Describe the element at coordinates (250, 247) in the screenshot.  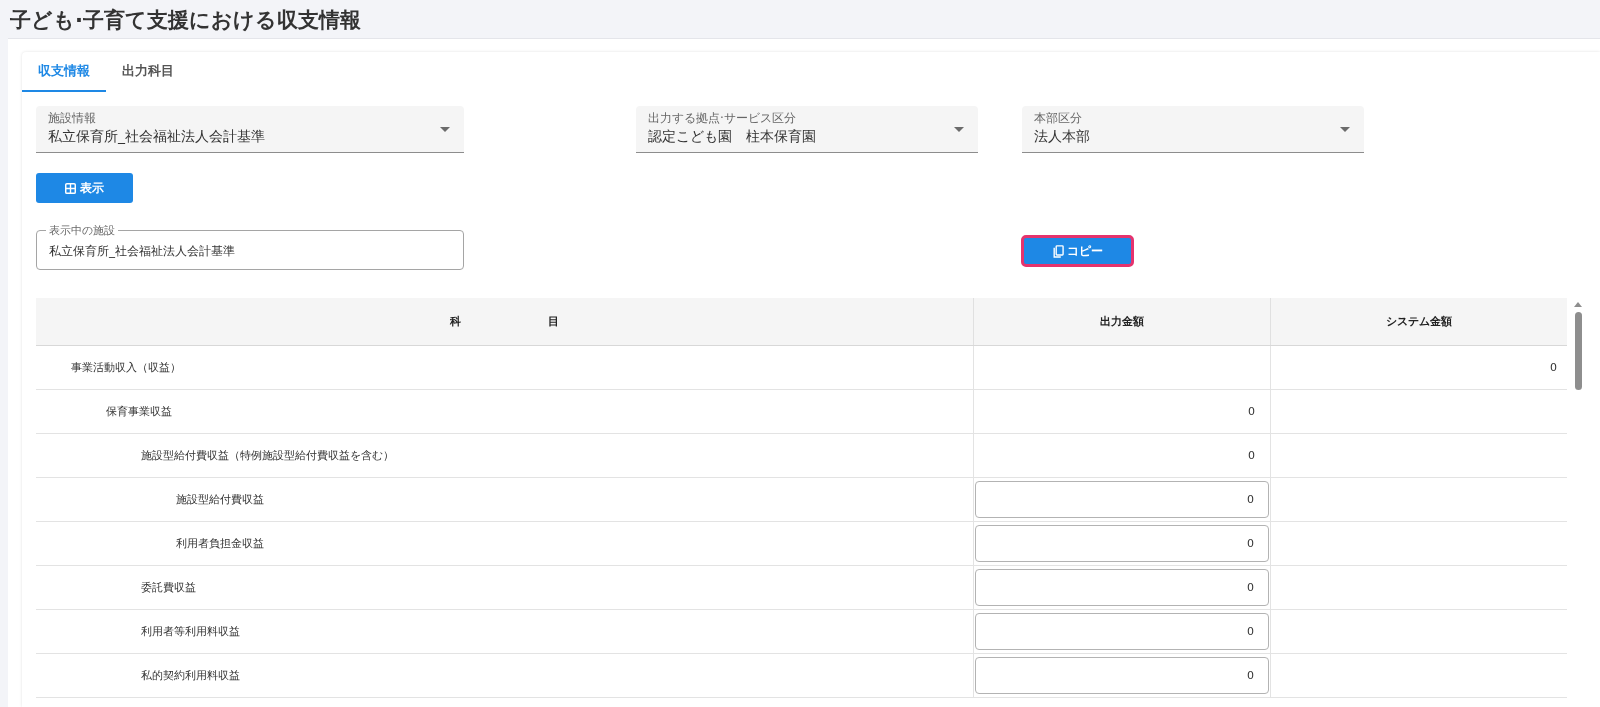
I see `facility-display-field: 表示中の施設 私立保育所_社会福祉法人会計基準` at that location.